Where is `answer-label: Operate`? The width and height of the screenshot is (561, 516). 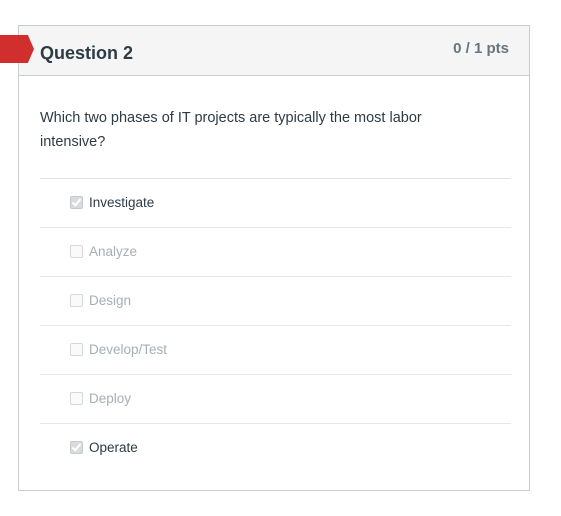
answer-label: Operate is located at coordinates (113, 447).